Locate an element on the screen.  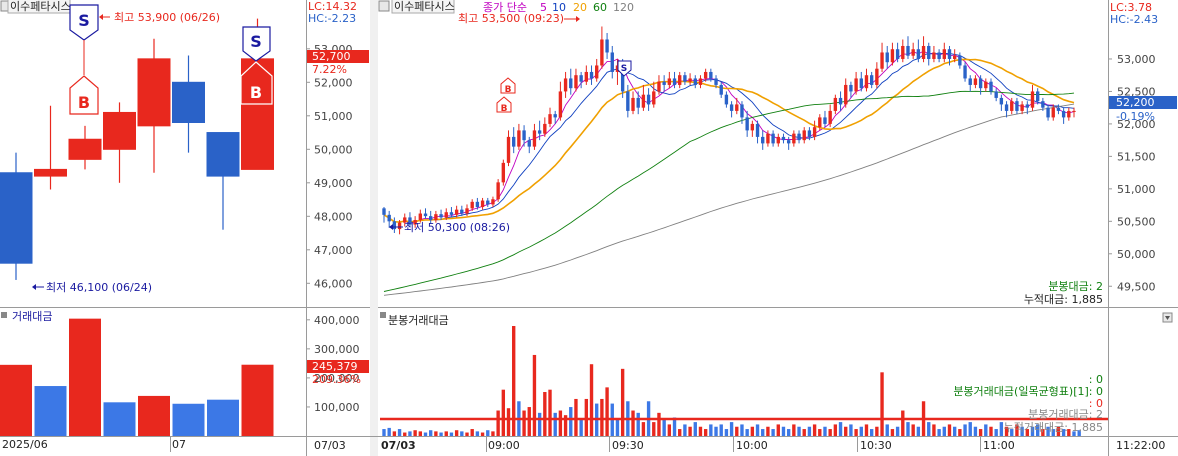
panel-splitter is located at coordinates (374, 228).